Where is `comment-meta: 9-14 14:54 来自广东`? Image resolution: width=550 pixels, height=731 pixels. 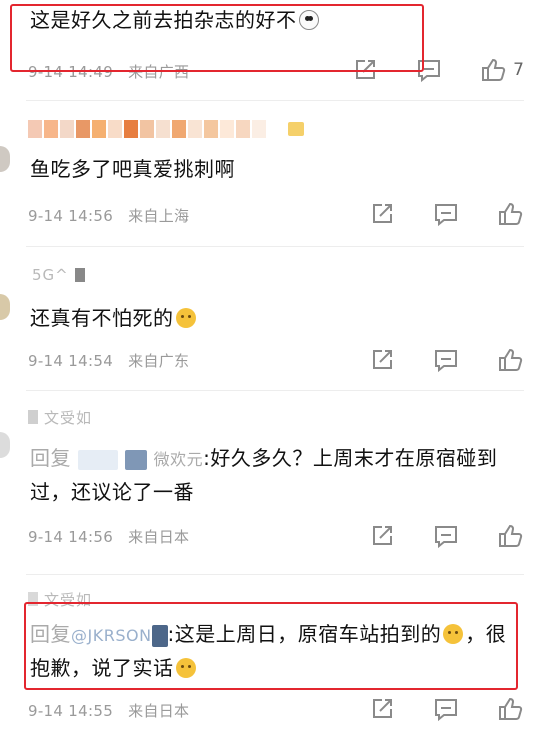
comment-meta: 9-14 14:54 来自广东 is located at coordinates (108, 360).